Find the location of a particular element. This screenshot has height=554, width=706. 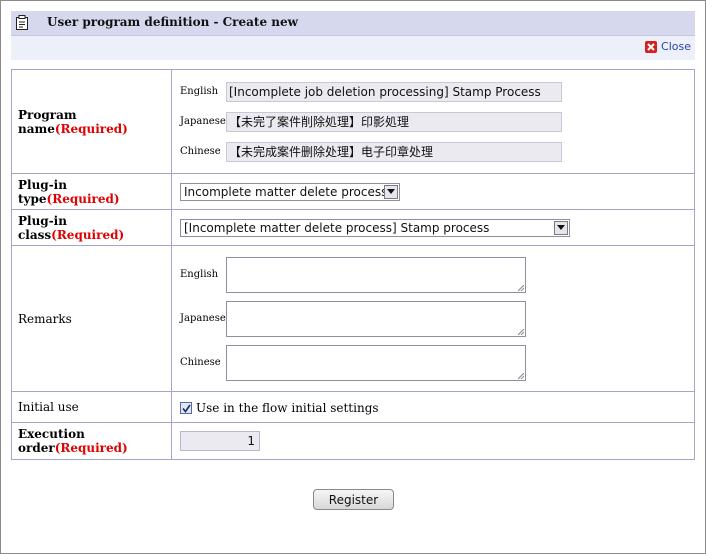

initial-use-checkbox is located at coordinates (186, 408).